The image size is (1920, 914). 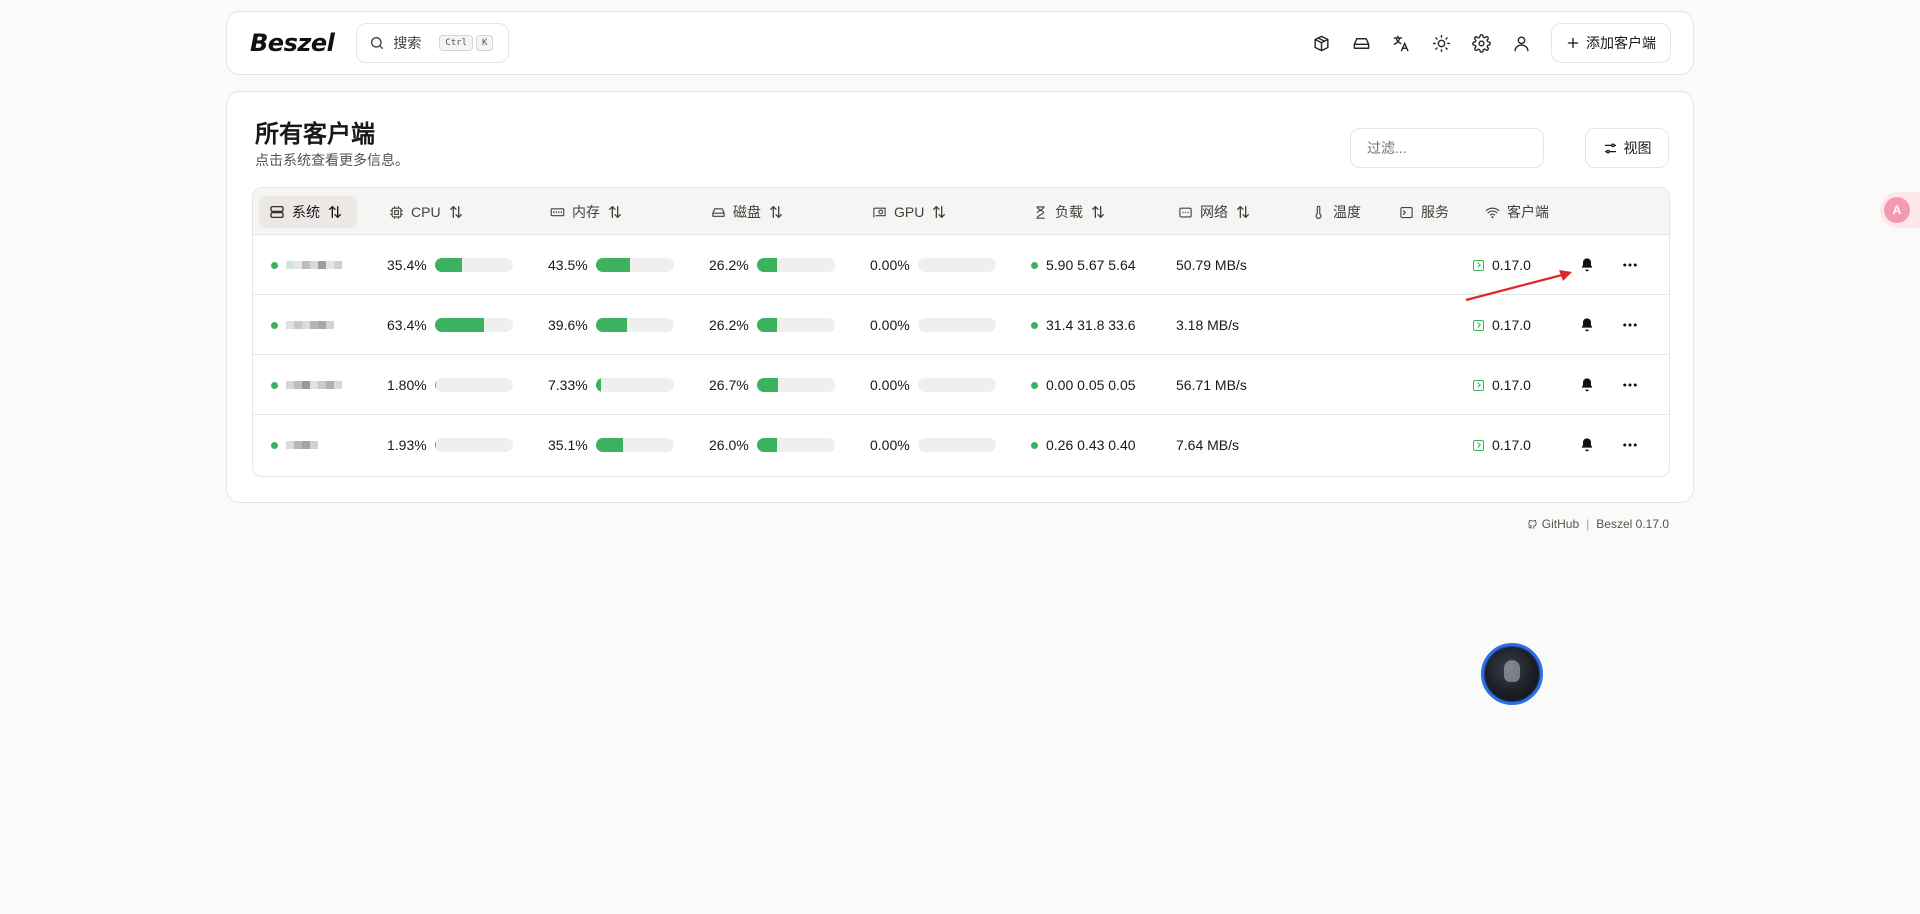 I want to click on search-label: 搜索, so click(x=407, y=43).